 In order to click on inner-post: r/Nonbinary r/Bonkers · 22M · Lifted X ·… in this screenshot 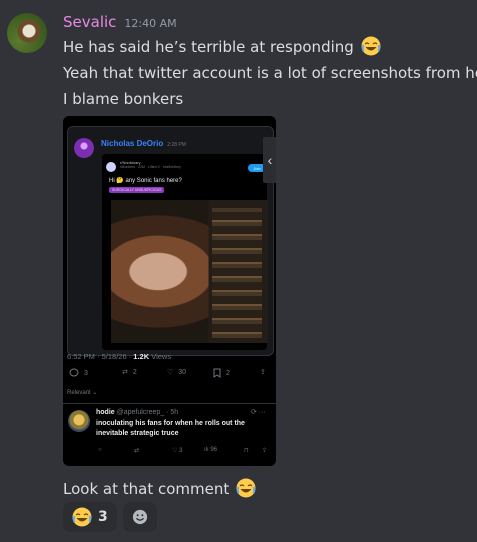, I will do `click(185, 252)`.